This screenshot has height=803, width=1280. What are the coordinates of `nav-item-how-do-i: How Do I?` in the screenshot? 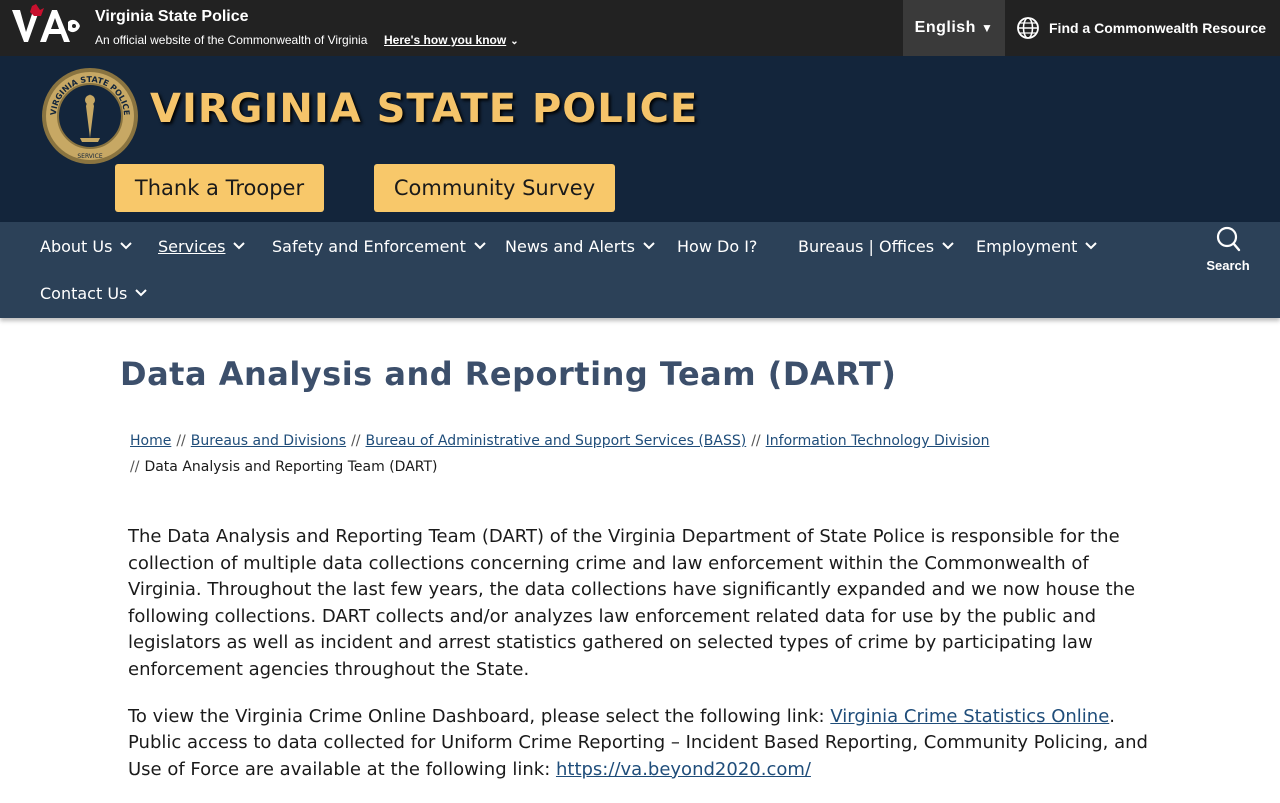 It's located at (717, 246).